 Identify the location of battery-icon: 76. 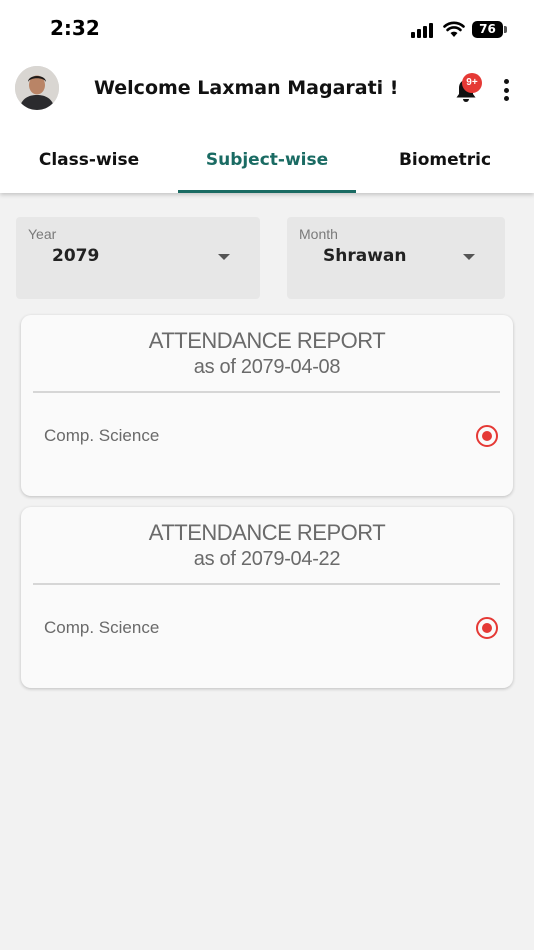
(487, 29).